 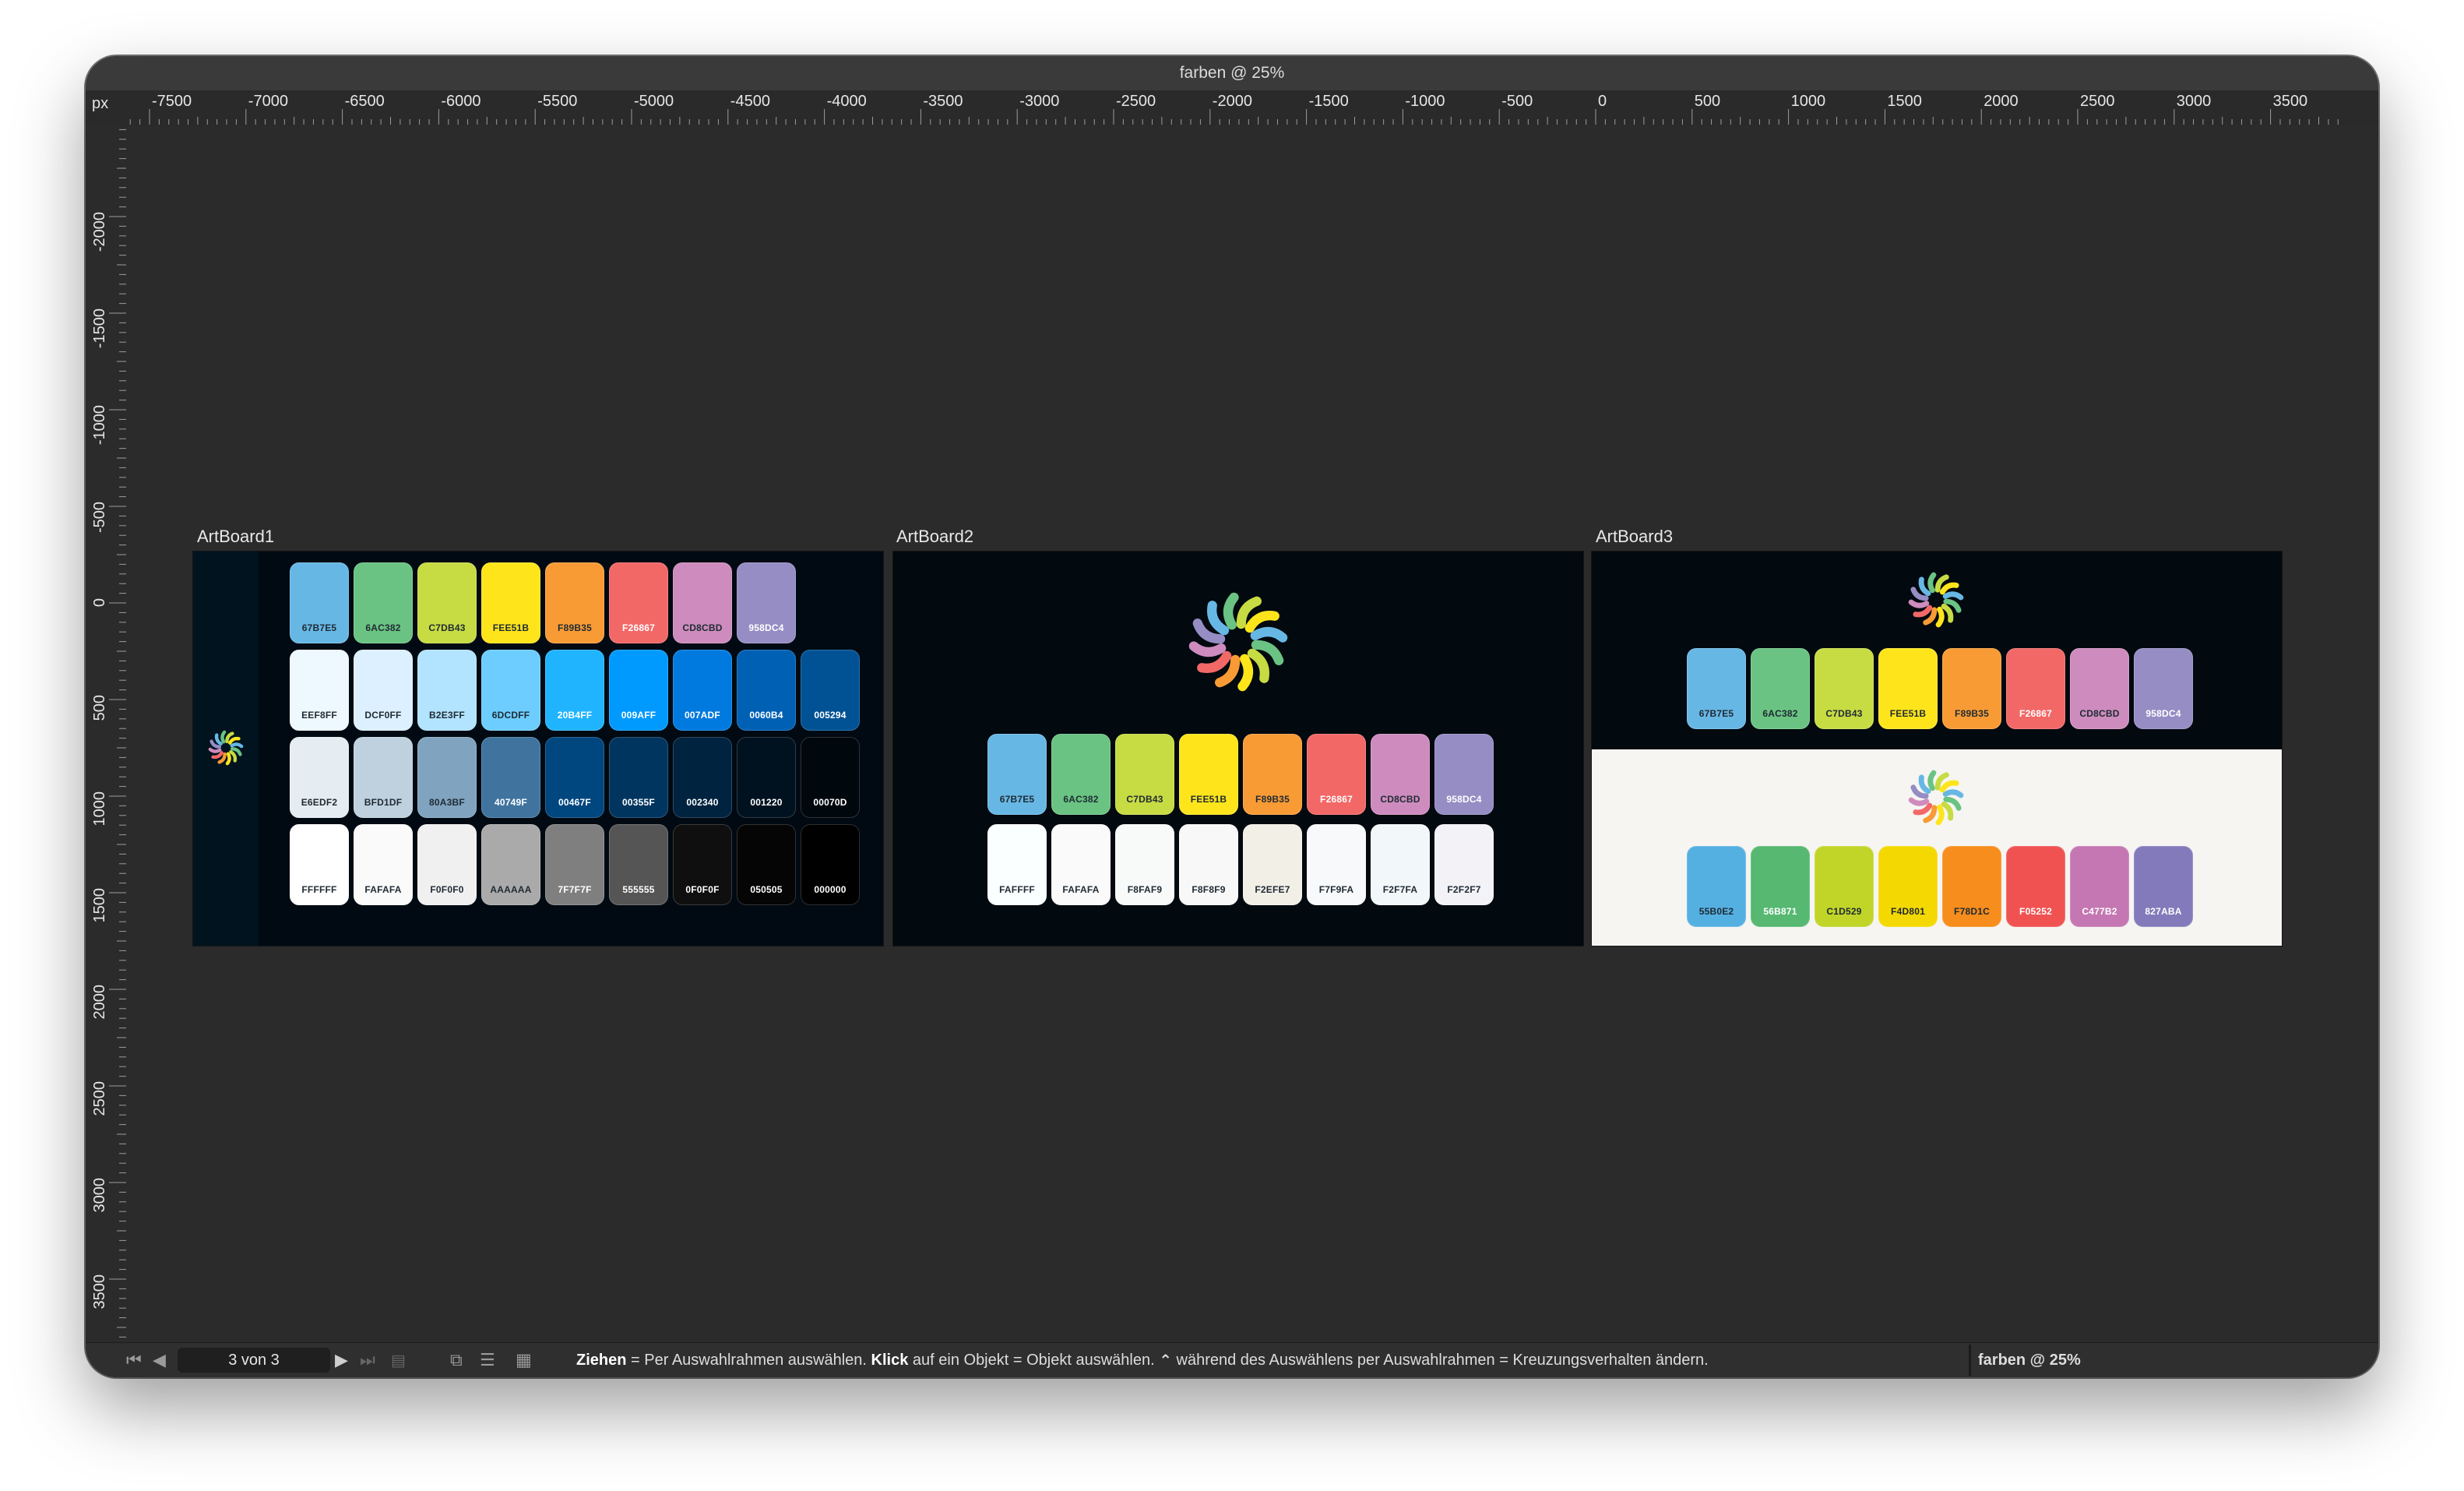 I want to click on color-swatch: 40749F, so click(x=510, y=777).